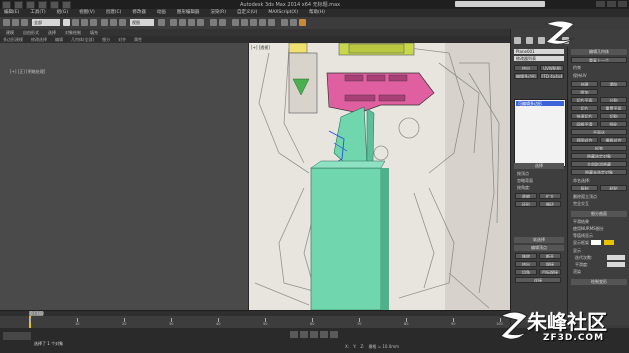  Describe the element at coordinates (191, 22) in the screenshot. I see `percent-snap-icon` at that location.